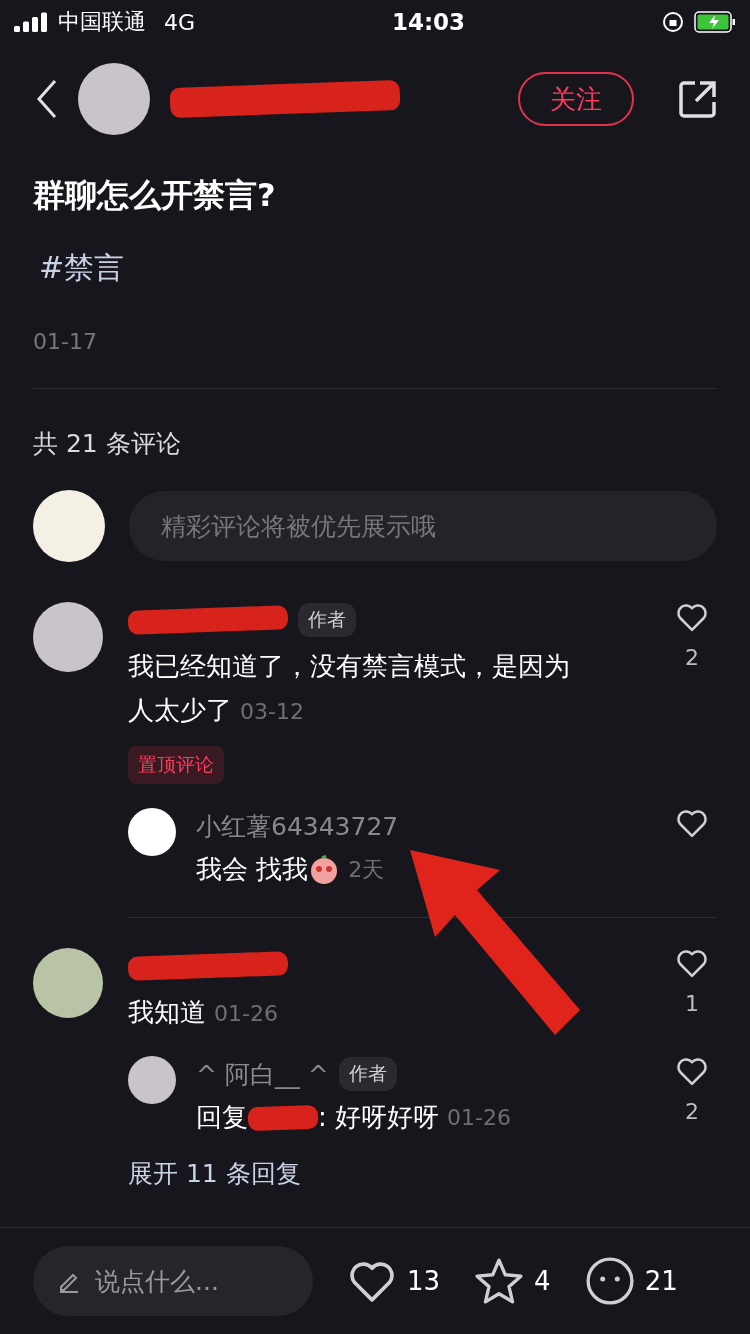 This screenshot has width=750, height=1334. What do you see at coordinates (107, 444) in the screenshot?
I see `comment-count: 共 21 条评论` at bounding box center [107, 444].